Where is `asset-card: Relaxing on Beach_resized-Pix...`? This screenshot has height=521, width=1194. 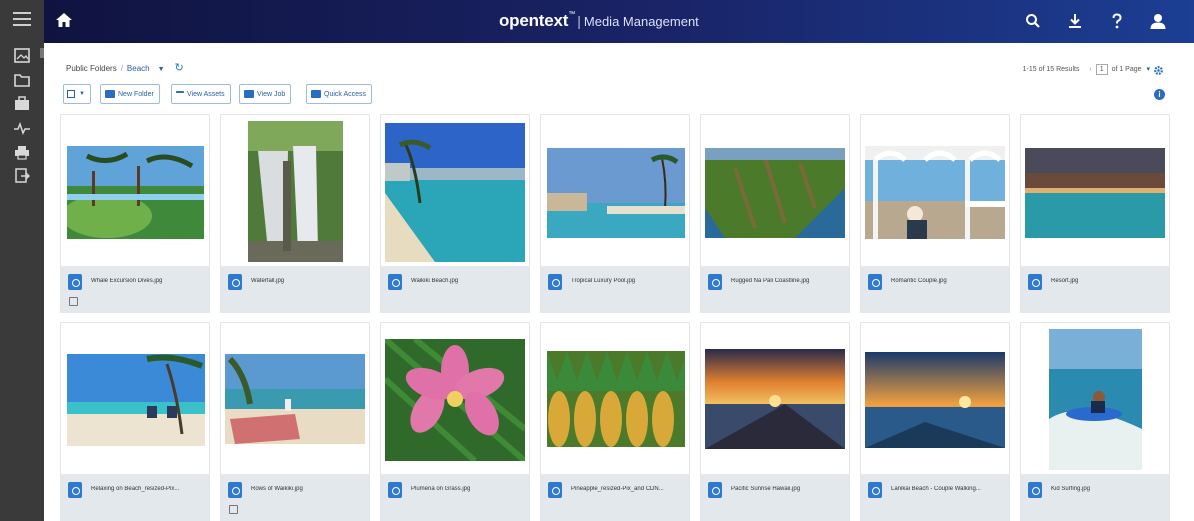
asset-card: Relaxing on Beach_resized-Pix... is located at coordinates (135, 421).